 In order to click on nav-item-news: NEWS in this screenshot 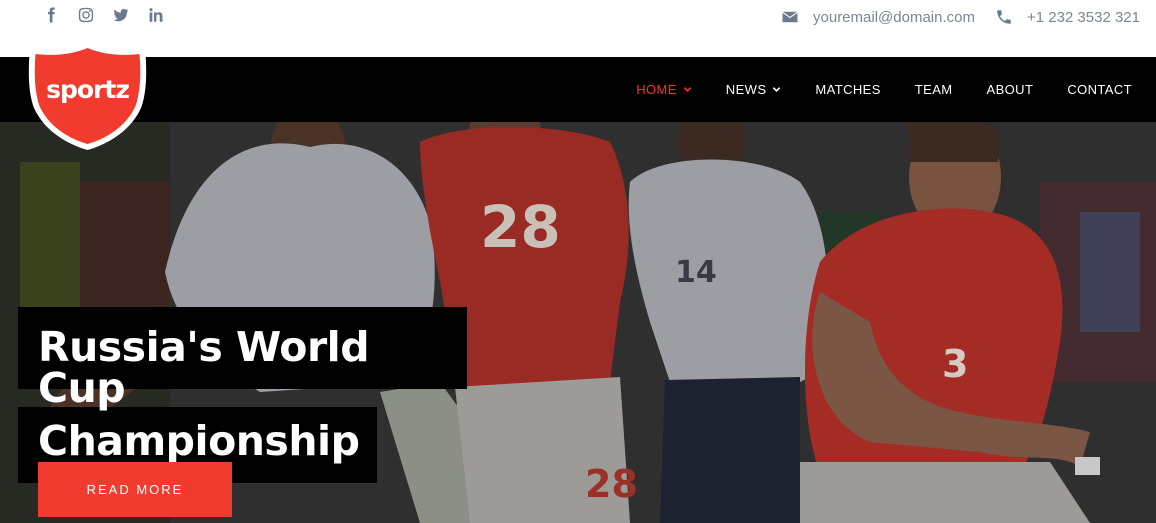, I will do `click(754, 89)`.